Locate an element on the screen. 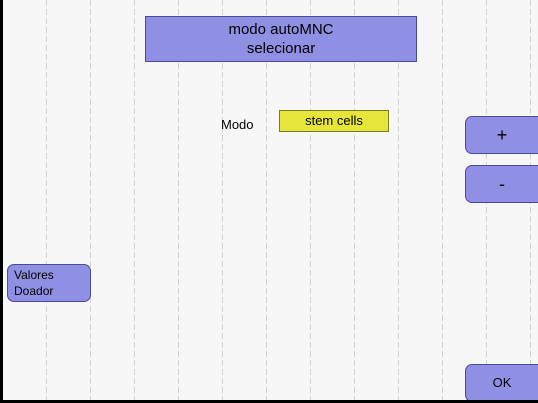 The height and width of the screenshot is (403, 538). donor-values-button: Valores Doador is located at coordinates (49, 283).